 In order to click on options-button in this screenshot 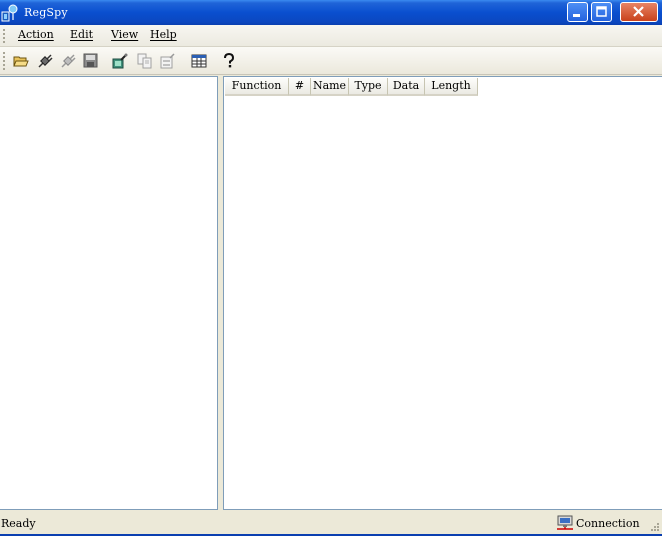, I will do `click(120, 61)`.